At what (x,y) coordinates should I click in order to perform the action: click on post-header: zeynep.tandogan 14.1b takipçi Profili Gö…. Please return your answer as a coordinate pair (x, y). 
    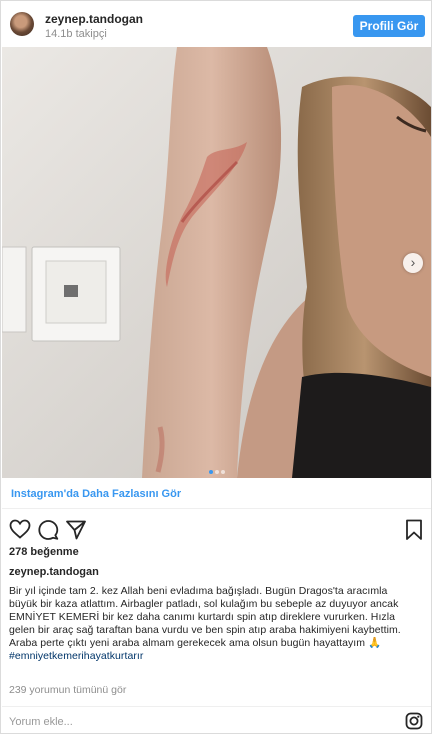
    Looking at the image, I should click on (216, 24).